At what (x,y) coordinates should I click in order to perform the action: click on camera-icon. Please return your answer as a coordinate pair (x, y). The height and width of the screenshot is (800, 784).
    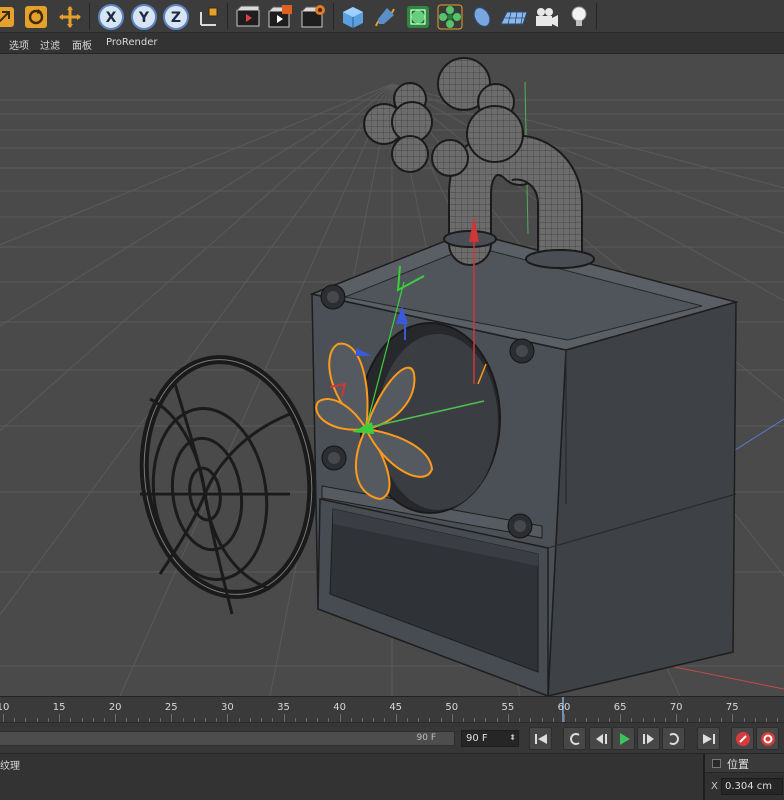
    Looking at the image, I should click on (545, 16).